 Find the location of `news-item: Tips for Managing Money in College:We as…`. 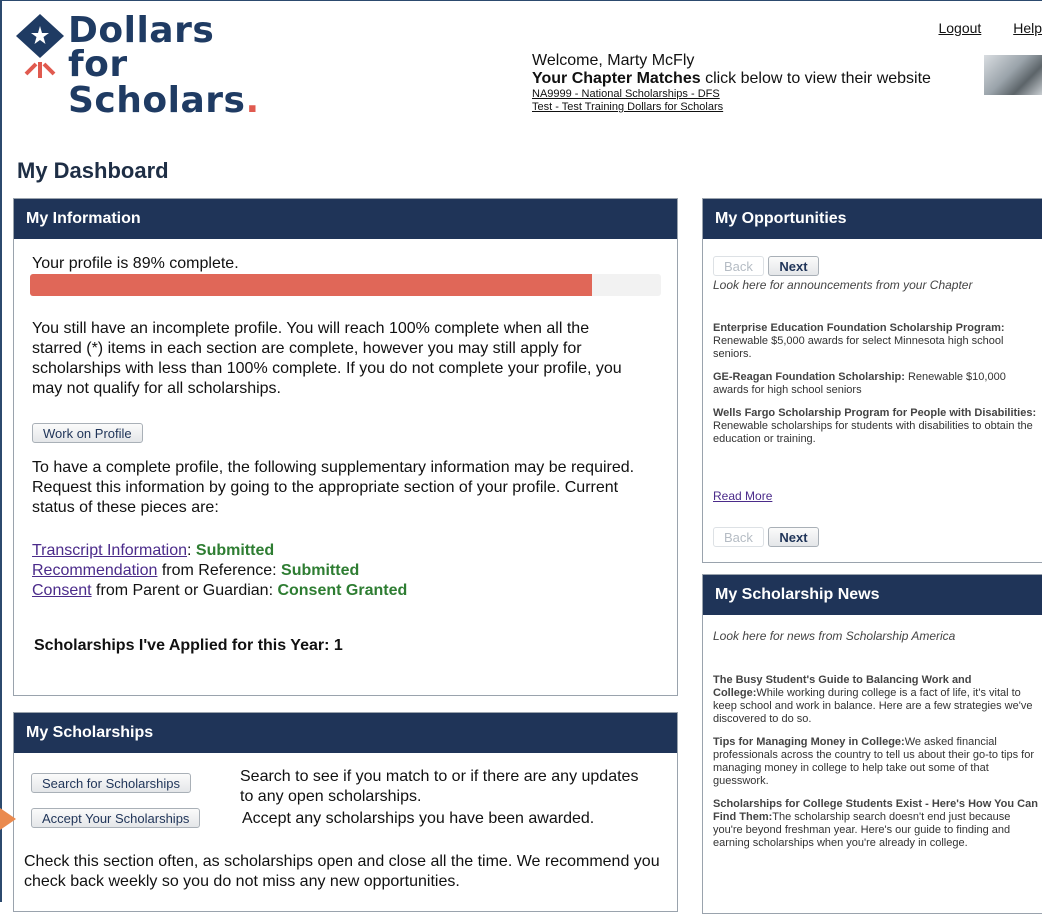

news-item: Tips for Managing Money in College:We as… is located at coordinates (877, 762).